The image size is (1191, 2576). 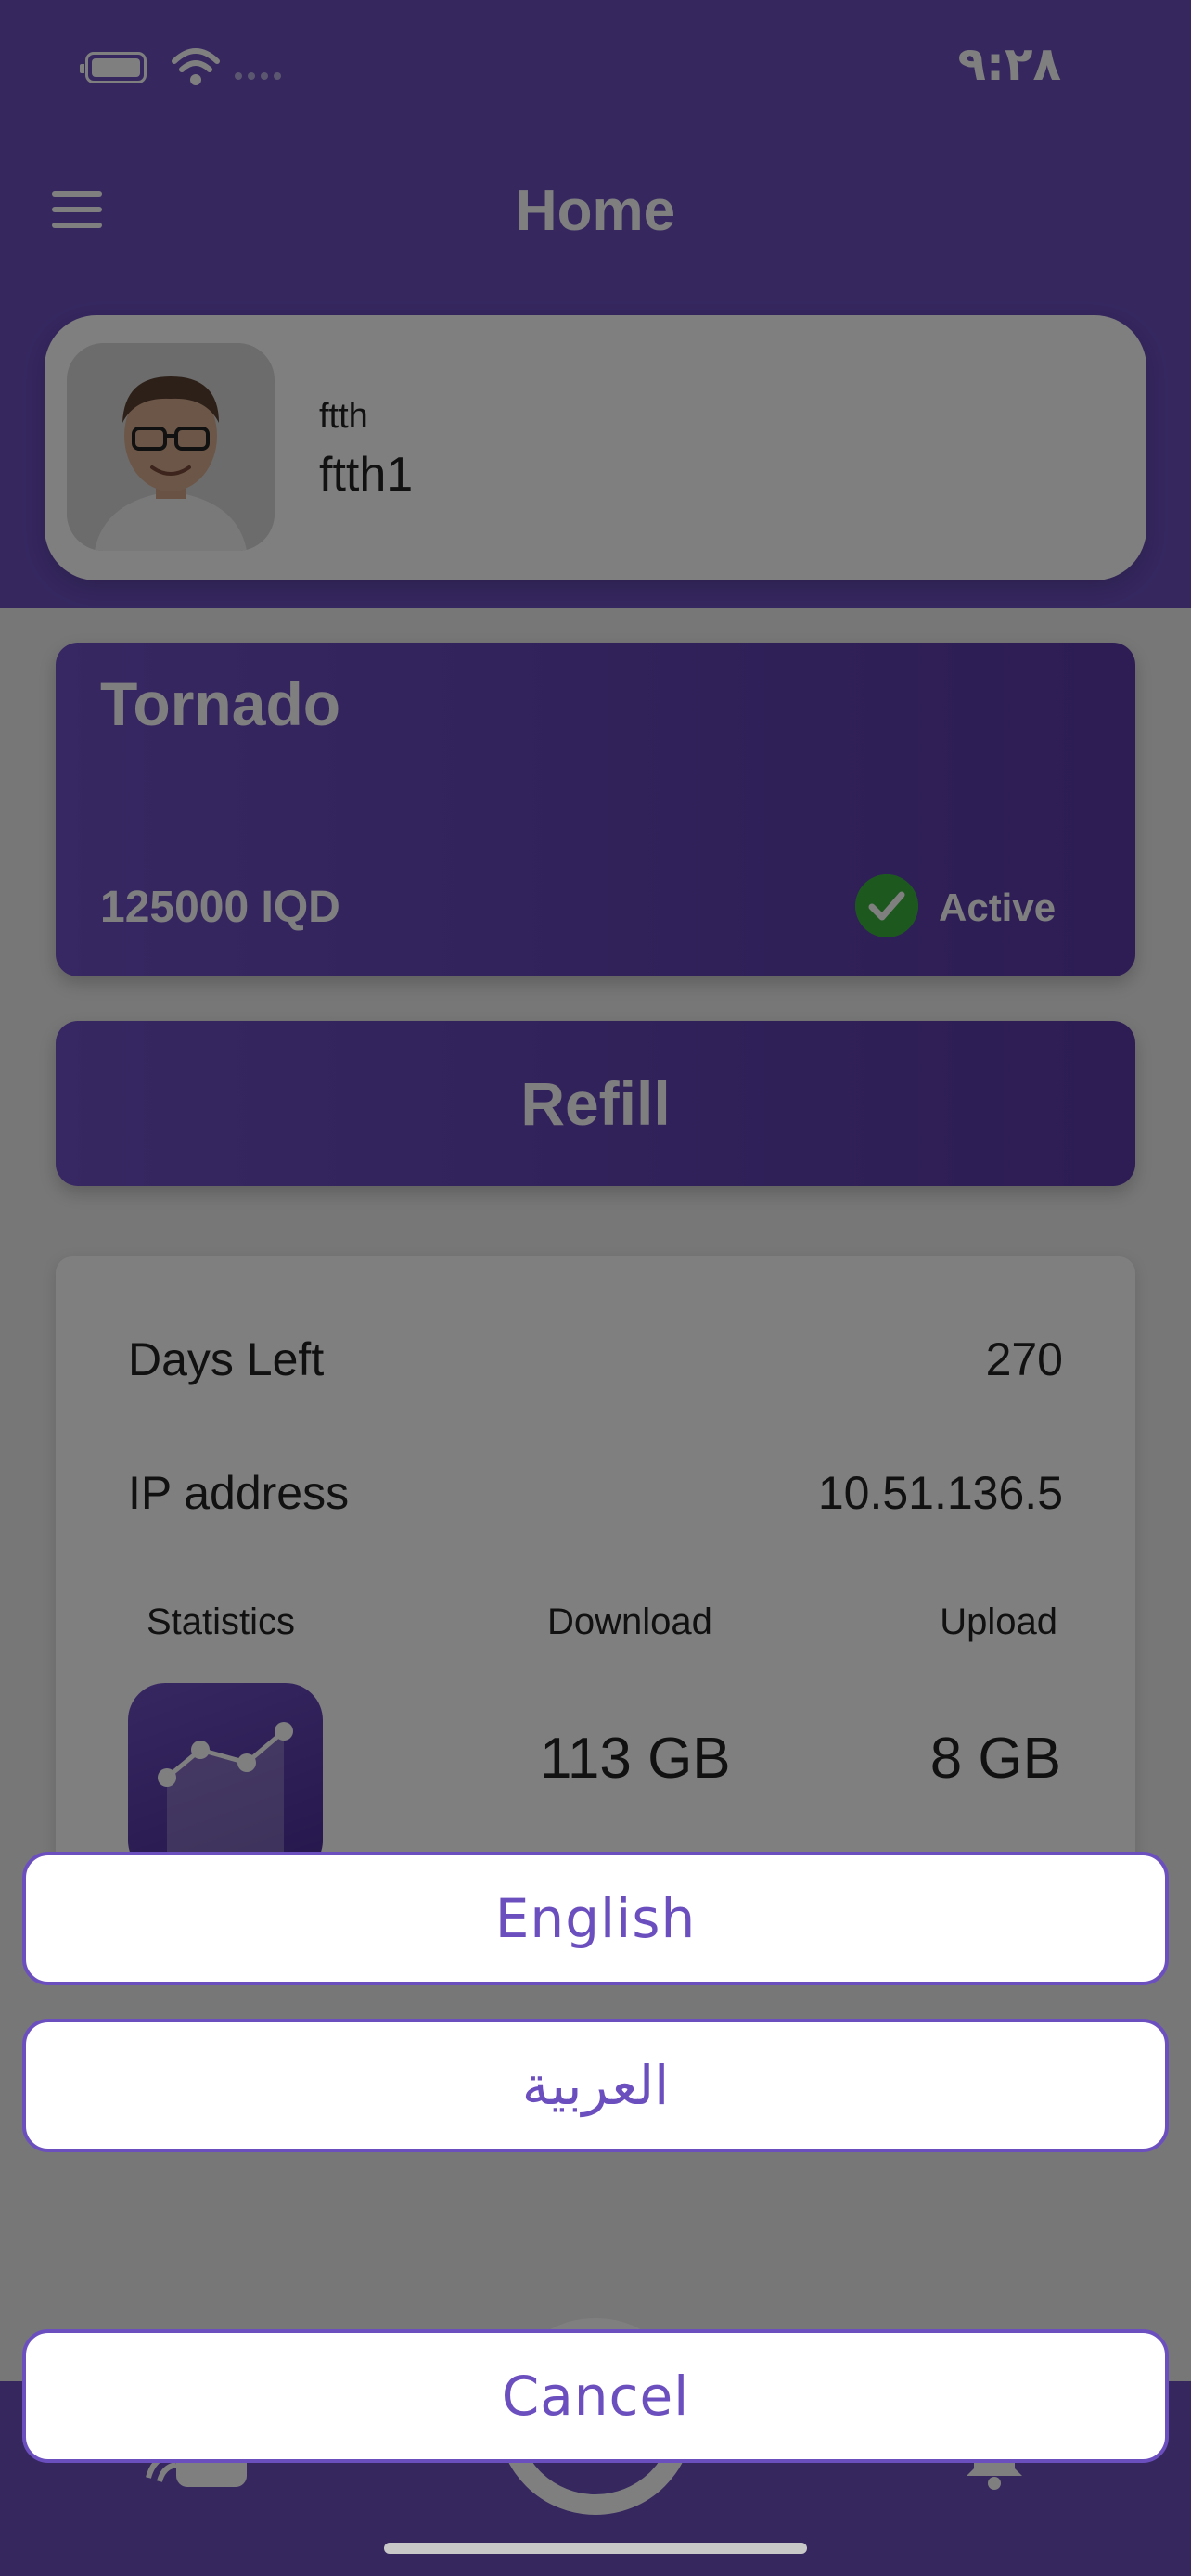 I want to click on language-option-arabic: العربية, so click(x=595, y=2085).